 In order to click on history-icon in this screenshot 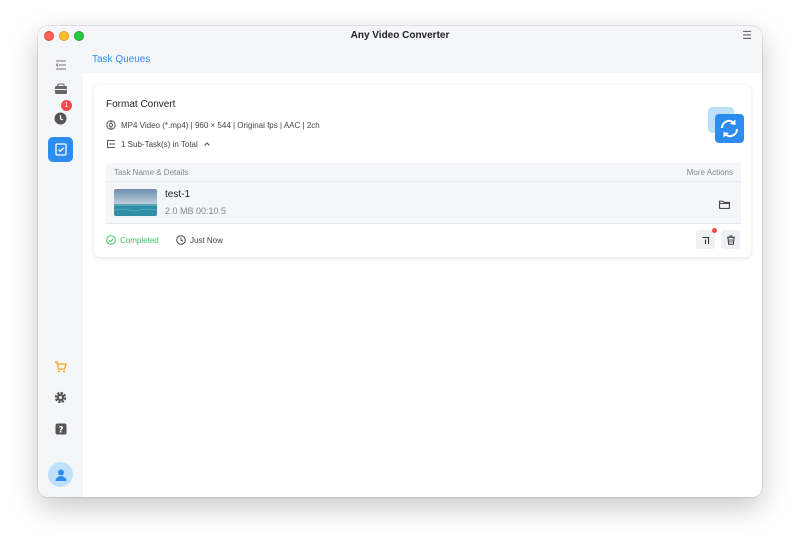, I will do `click(60, 118)`.